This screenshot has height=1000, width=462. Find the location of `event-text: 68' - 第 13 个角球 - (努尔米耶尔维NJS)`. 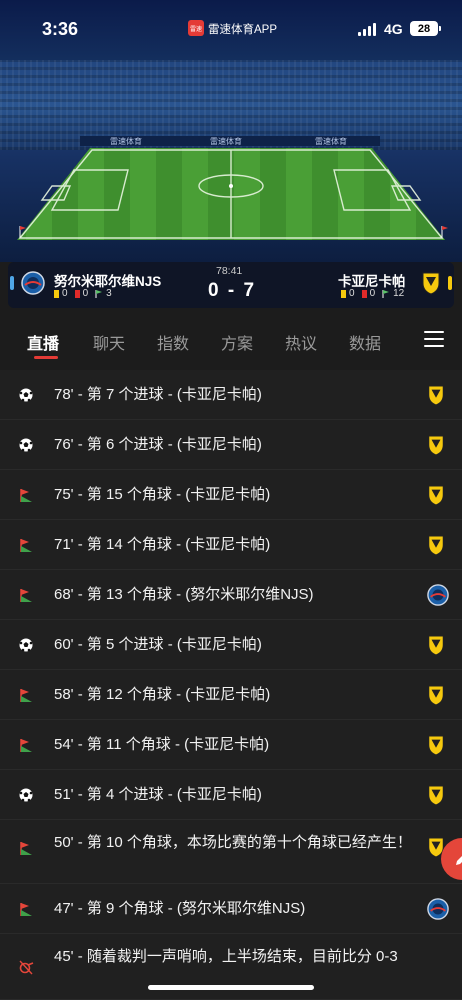

event-text: 68' - 第 13 个角球 - (努尔米耶尔维NJS) is located at coordinates (184, 594).